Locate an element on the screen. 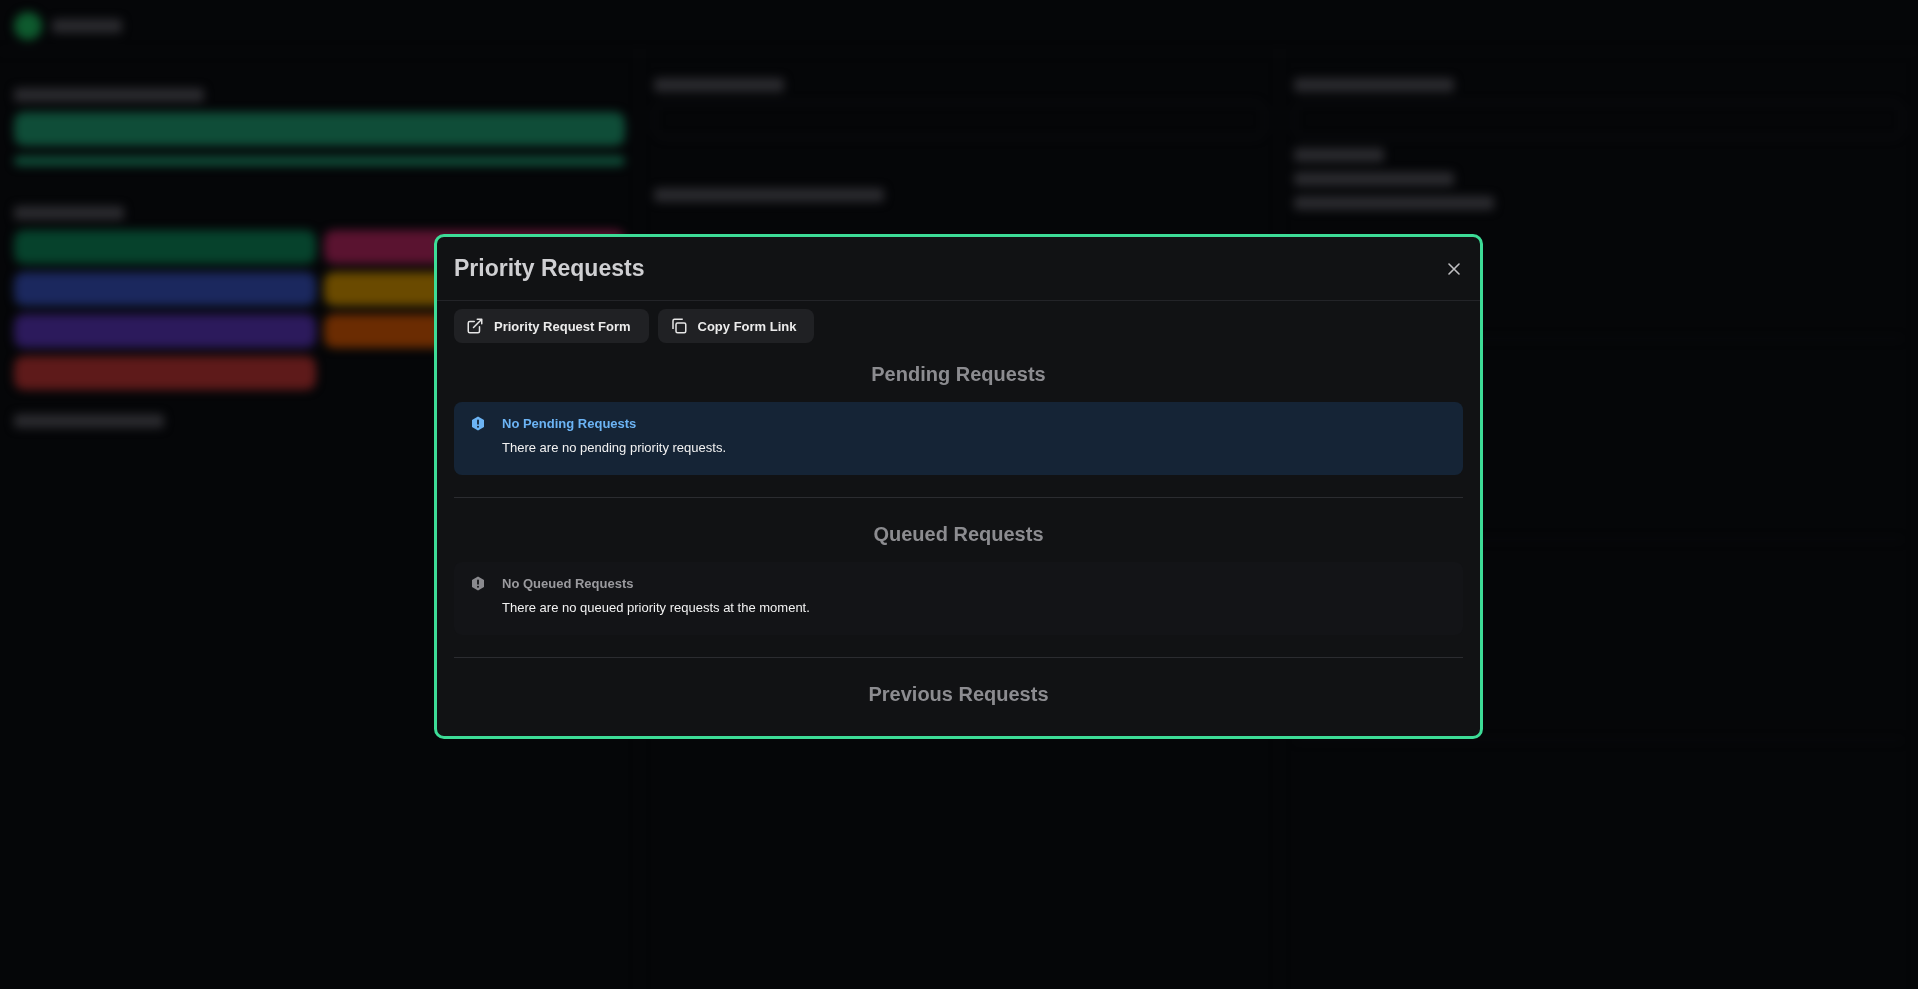  section-heading: Pending Requests is located at coordinates (958, 374).